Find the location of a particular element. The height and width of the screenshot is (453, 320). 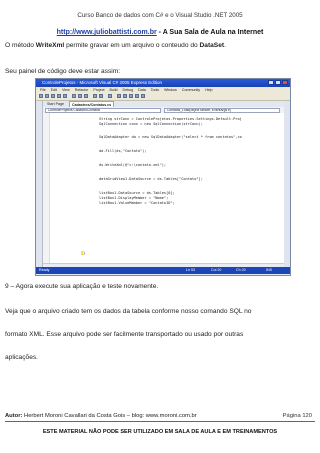

page-number: Página 120 is located at coordinates (297, 416).